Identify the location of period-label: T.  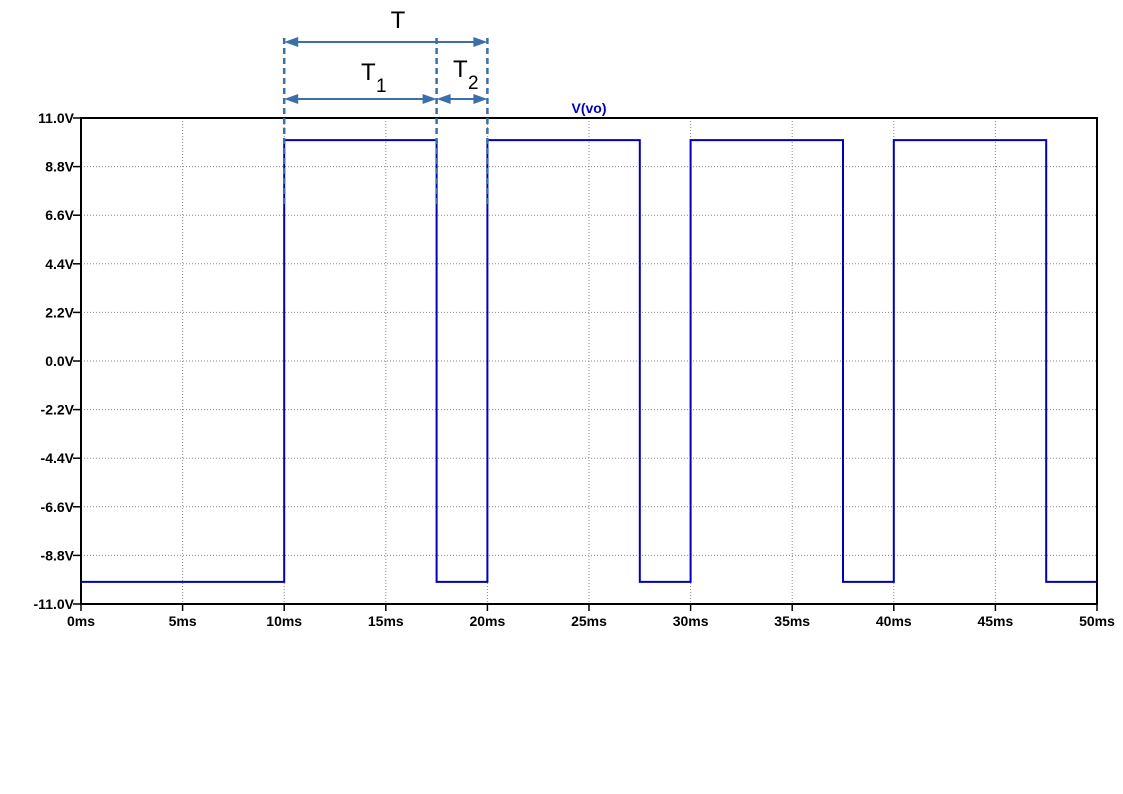
(398, 20).